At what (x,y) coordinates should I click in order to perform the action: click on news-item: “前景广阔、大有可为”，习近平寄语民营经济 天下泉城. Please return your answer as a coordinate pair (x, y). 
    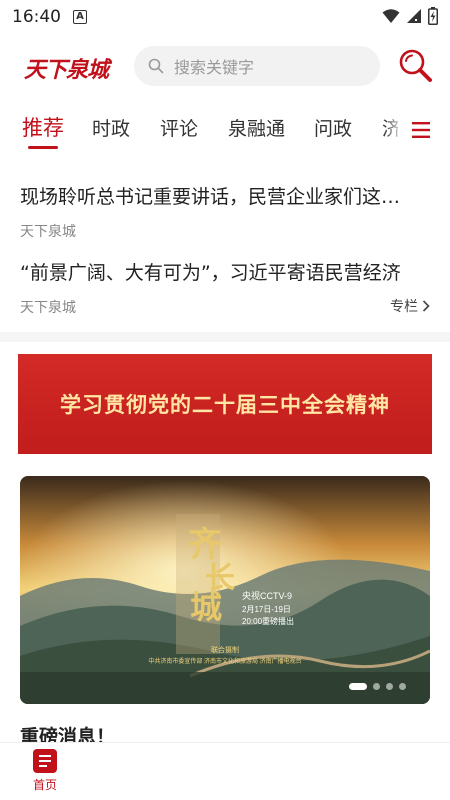
    Looking at the image, I should click on (226, 287).